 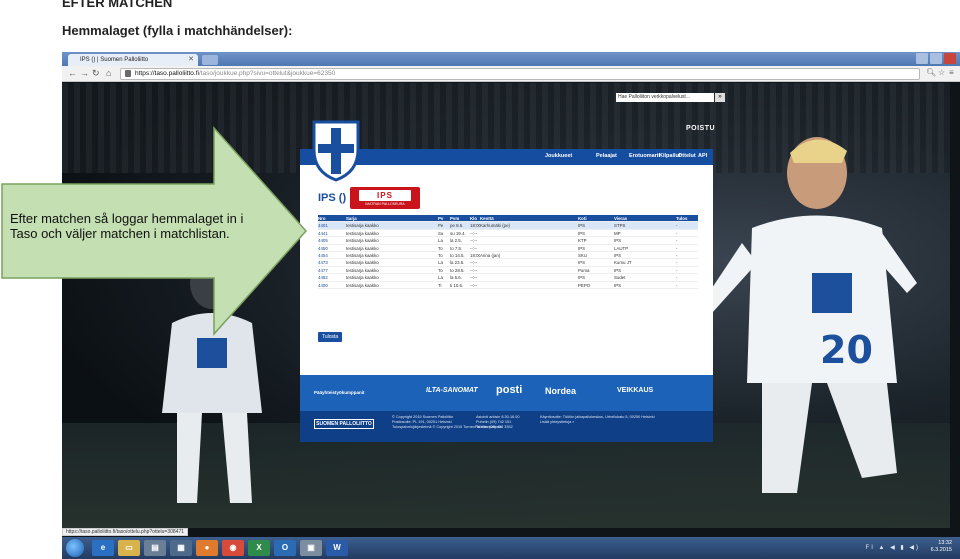 I want to click on col-koti: Koti, so click(x=596, y=218).